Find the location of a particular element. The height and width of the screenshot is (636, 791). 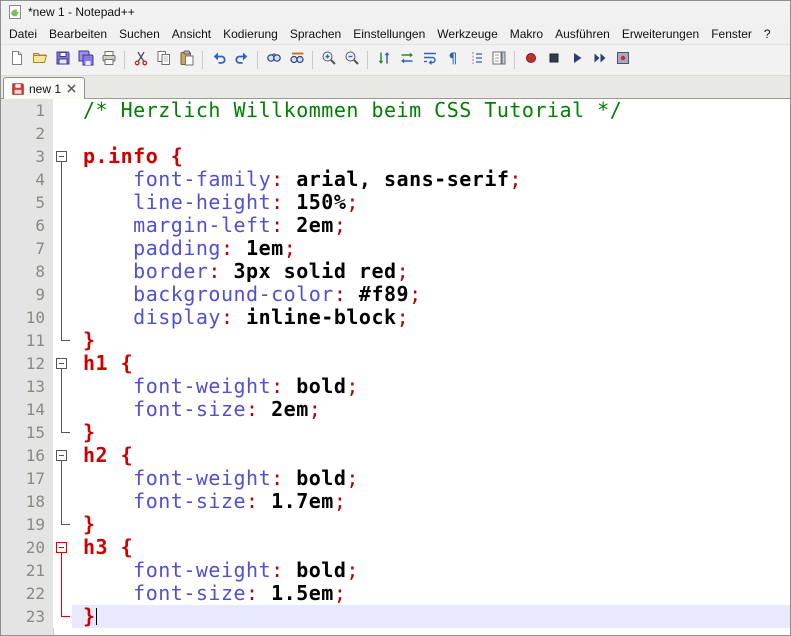

stop-recording-button is located at coordinates (553, 60).